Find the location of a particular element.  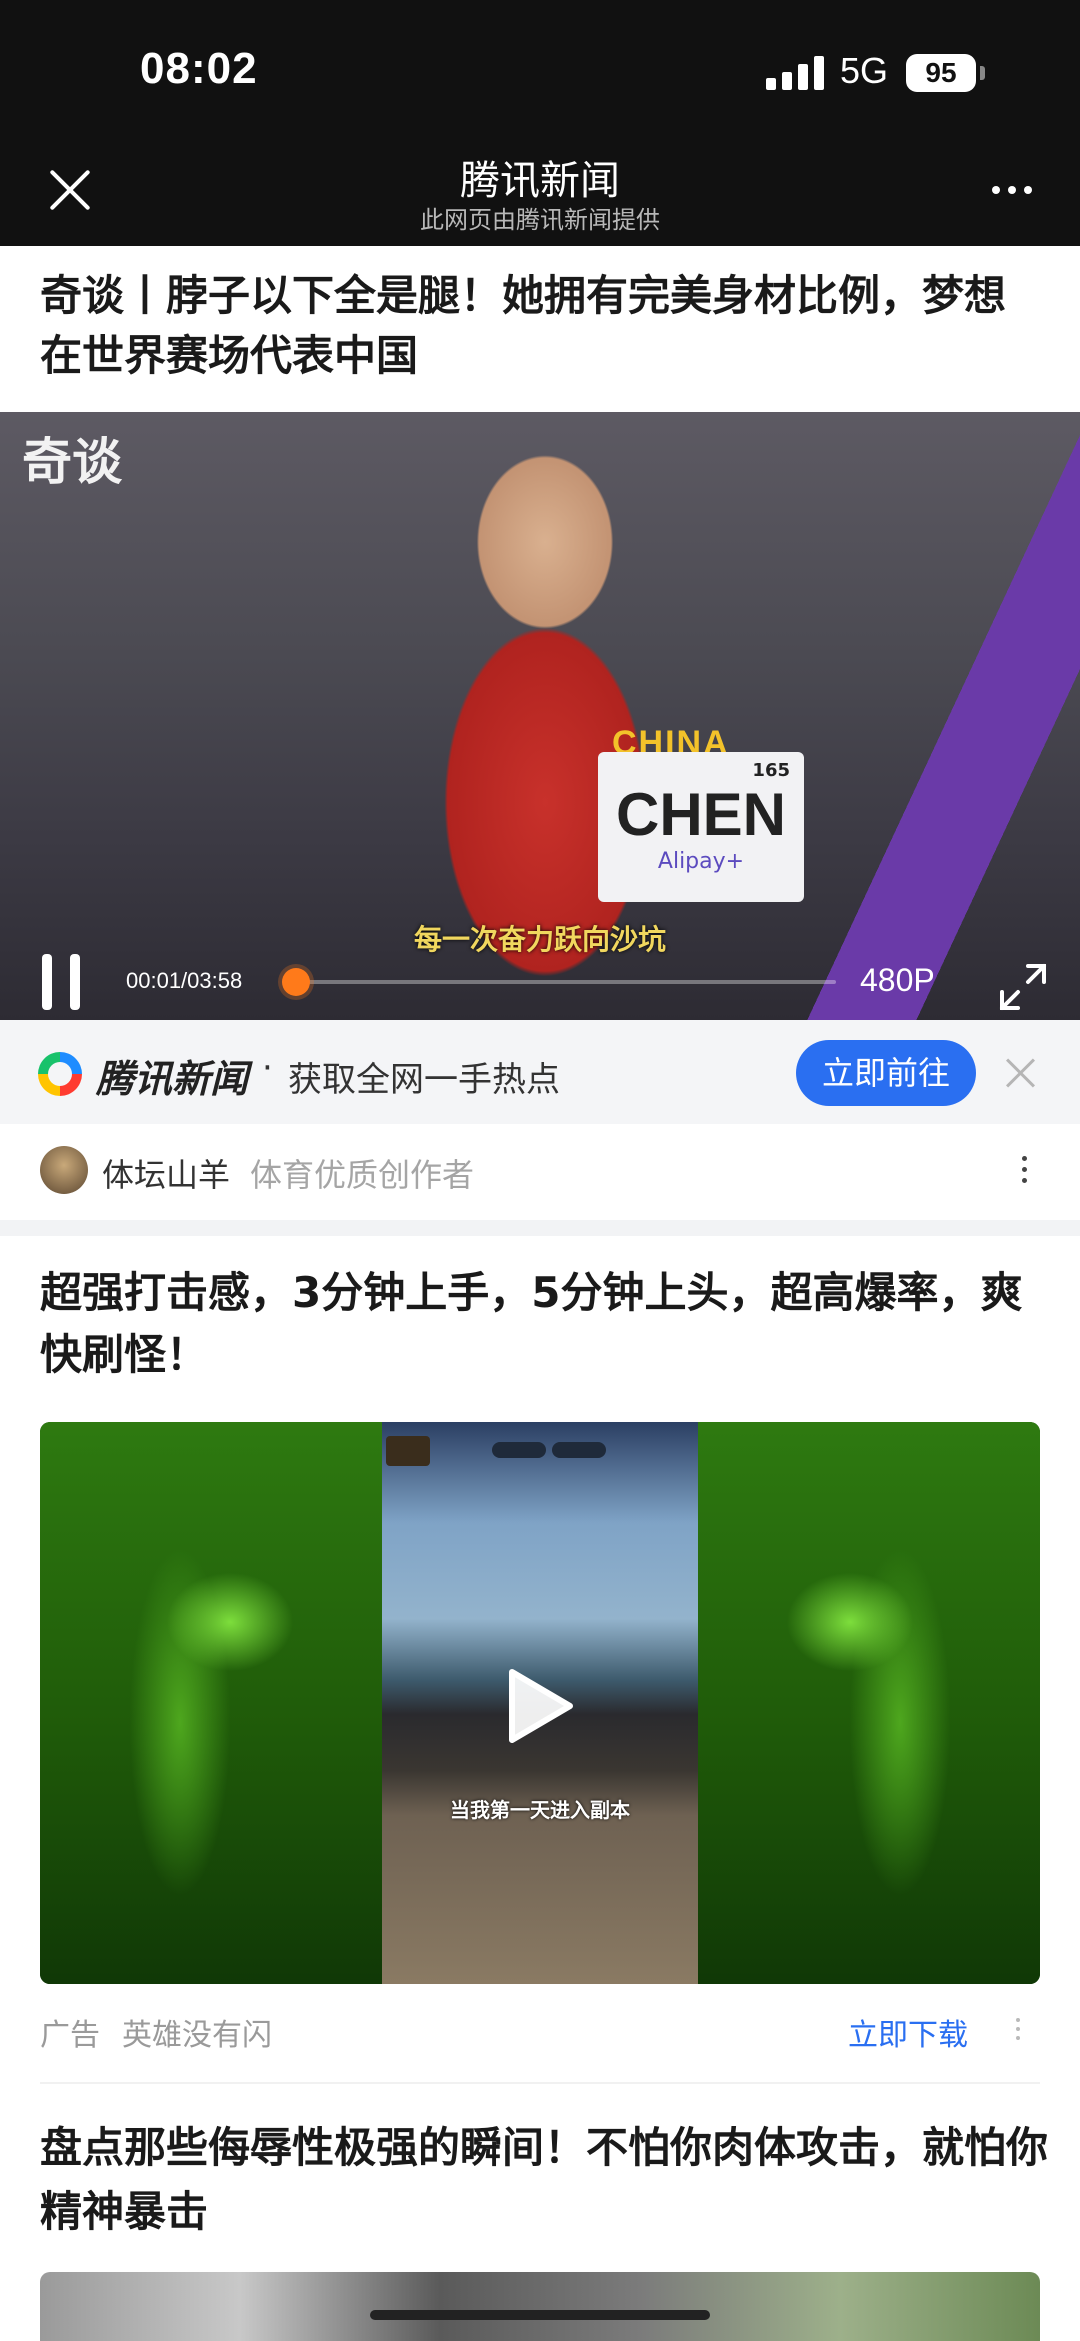

status-time: 08:02 is located at coordinates (199, 68).